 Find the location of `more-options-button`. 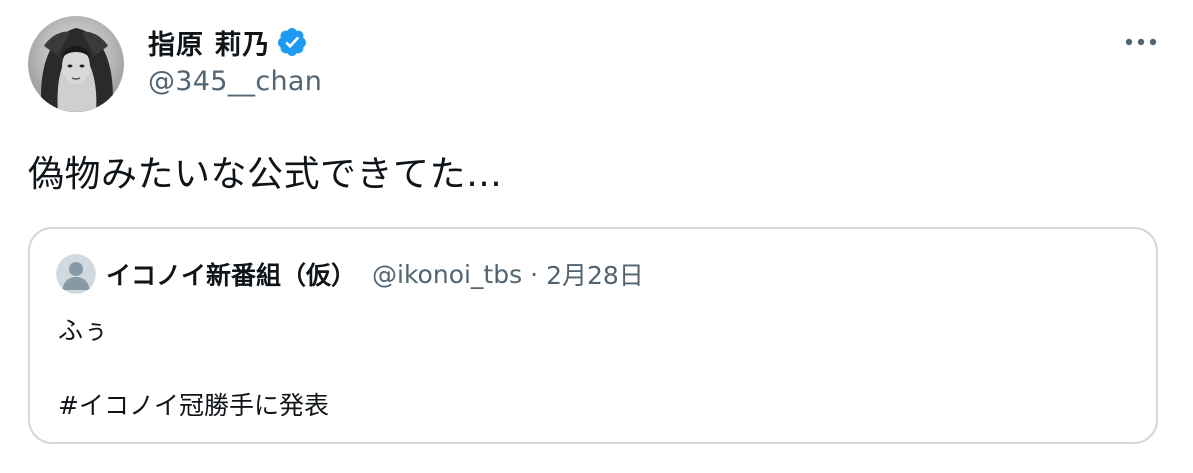

more-options-button is located at coordinates (1141, 42).